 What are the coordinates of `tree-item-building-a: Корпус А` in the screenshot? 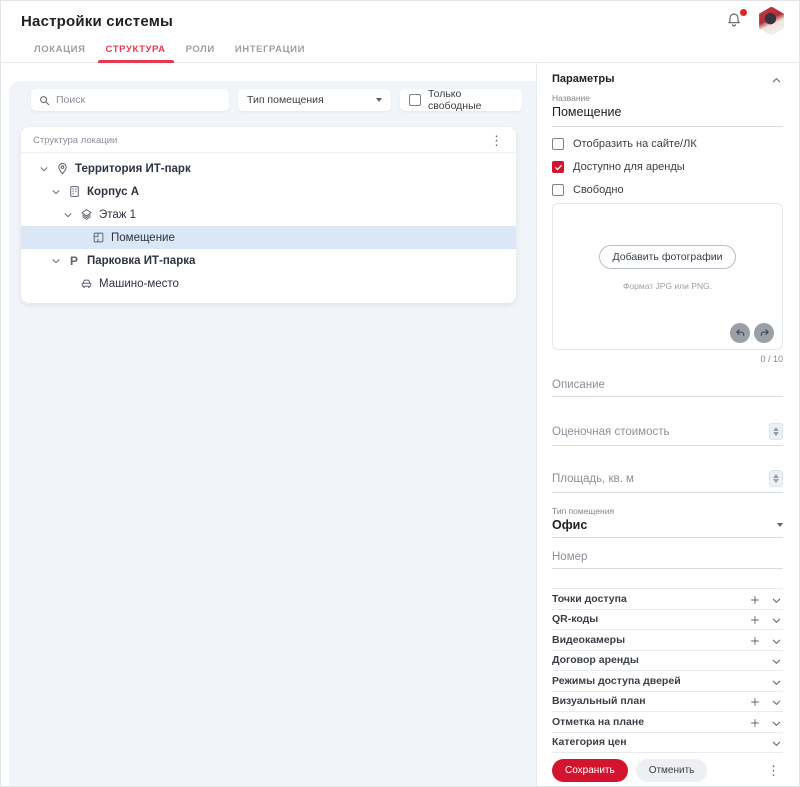 It's located at (268, 191).